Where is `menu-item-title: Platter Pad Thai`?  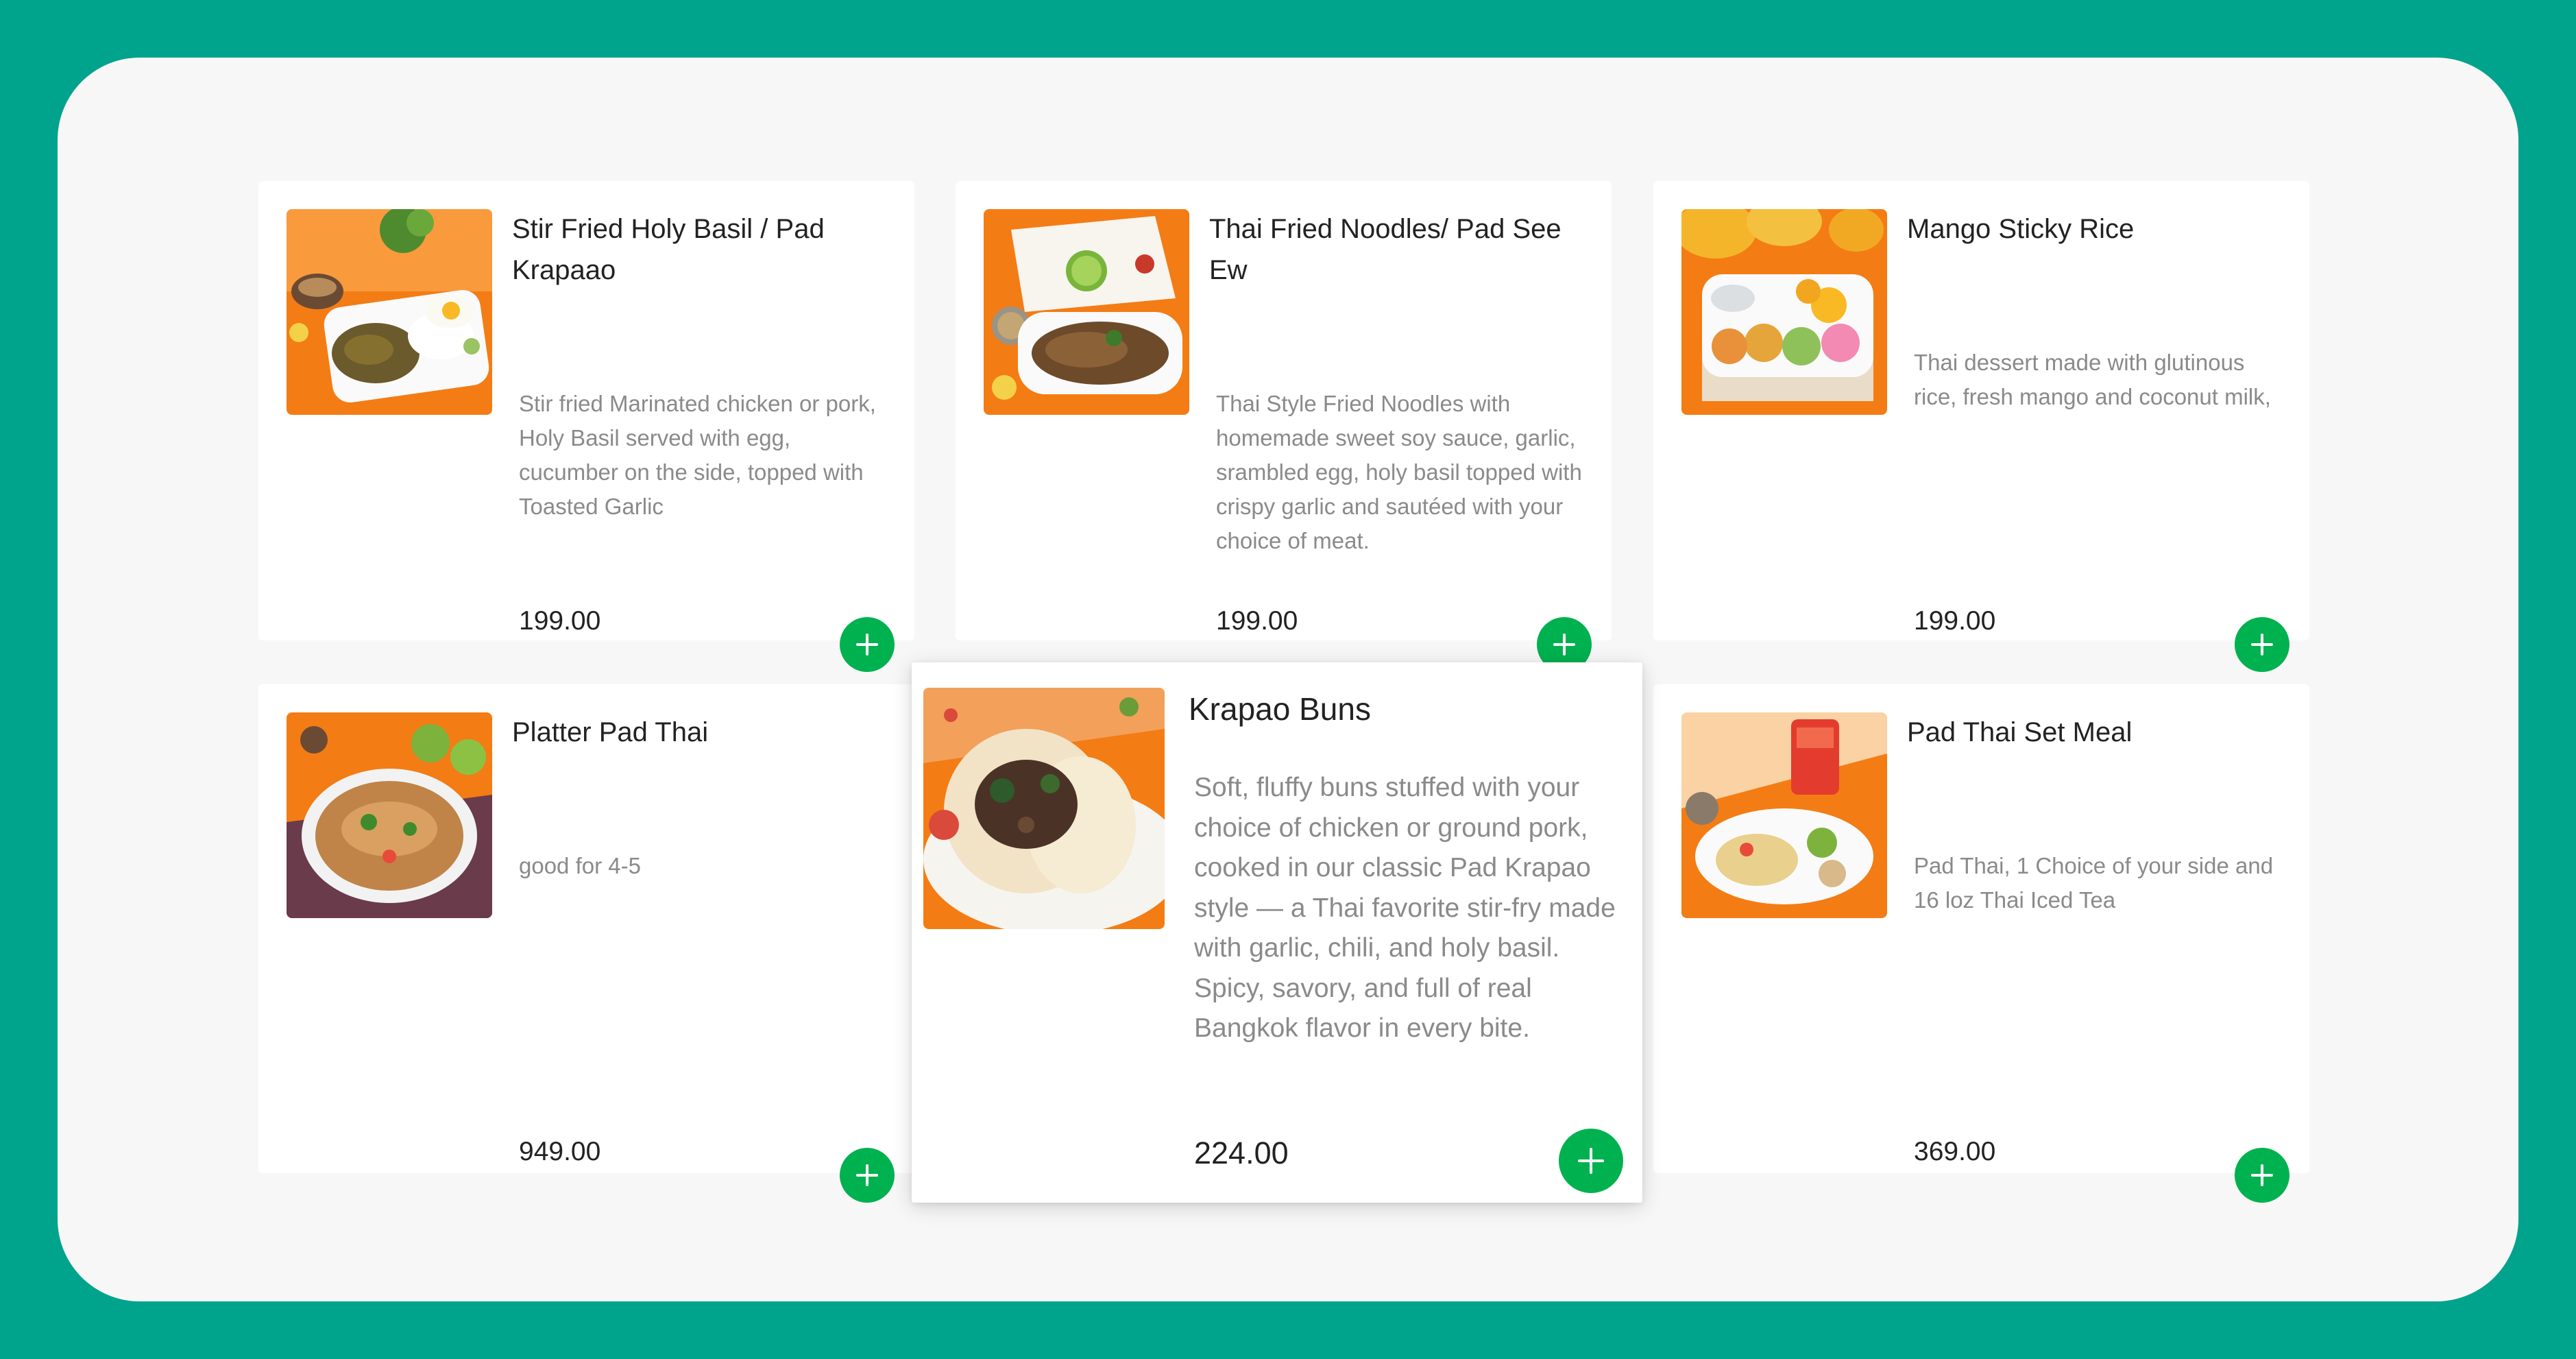 menu-item-title: Platter Pad Thai is located at coordinates (610, 732).